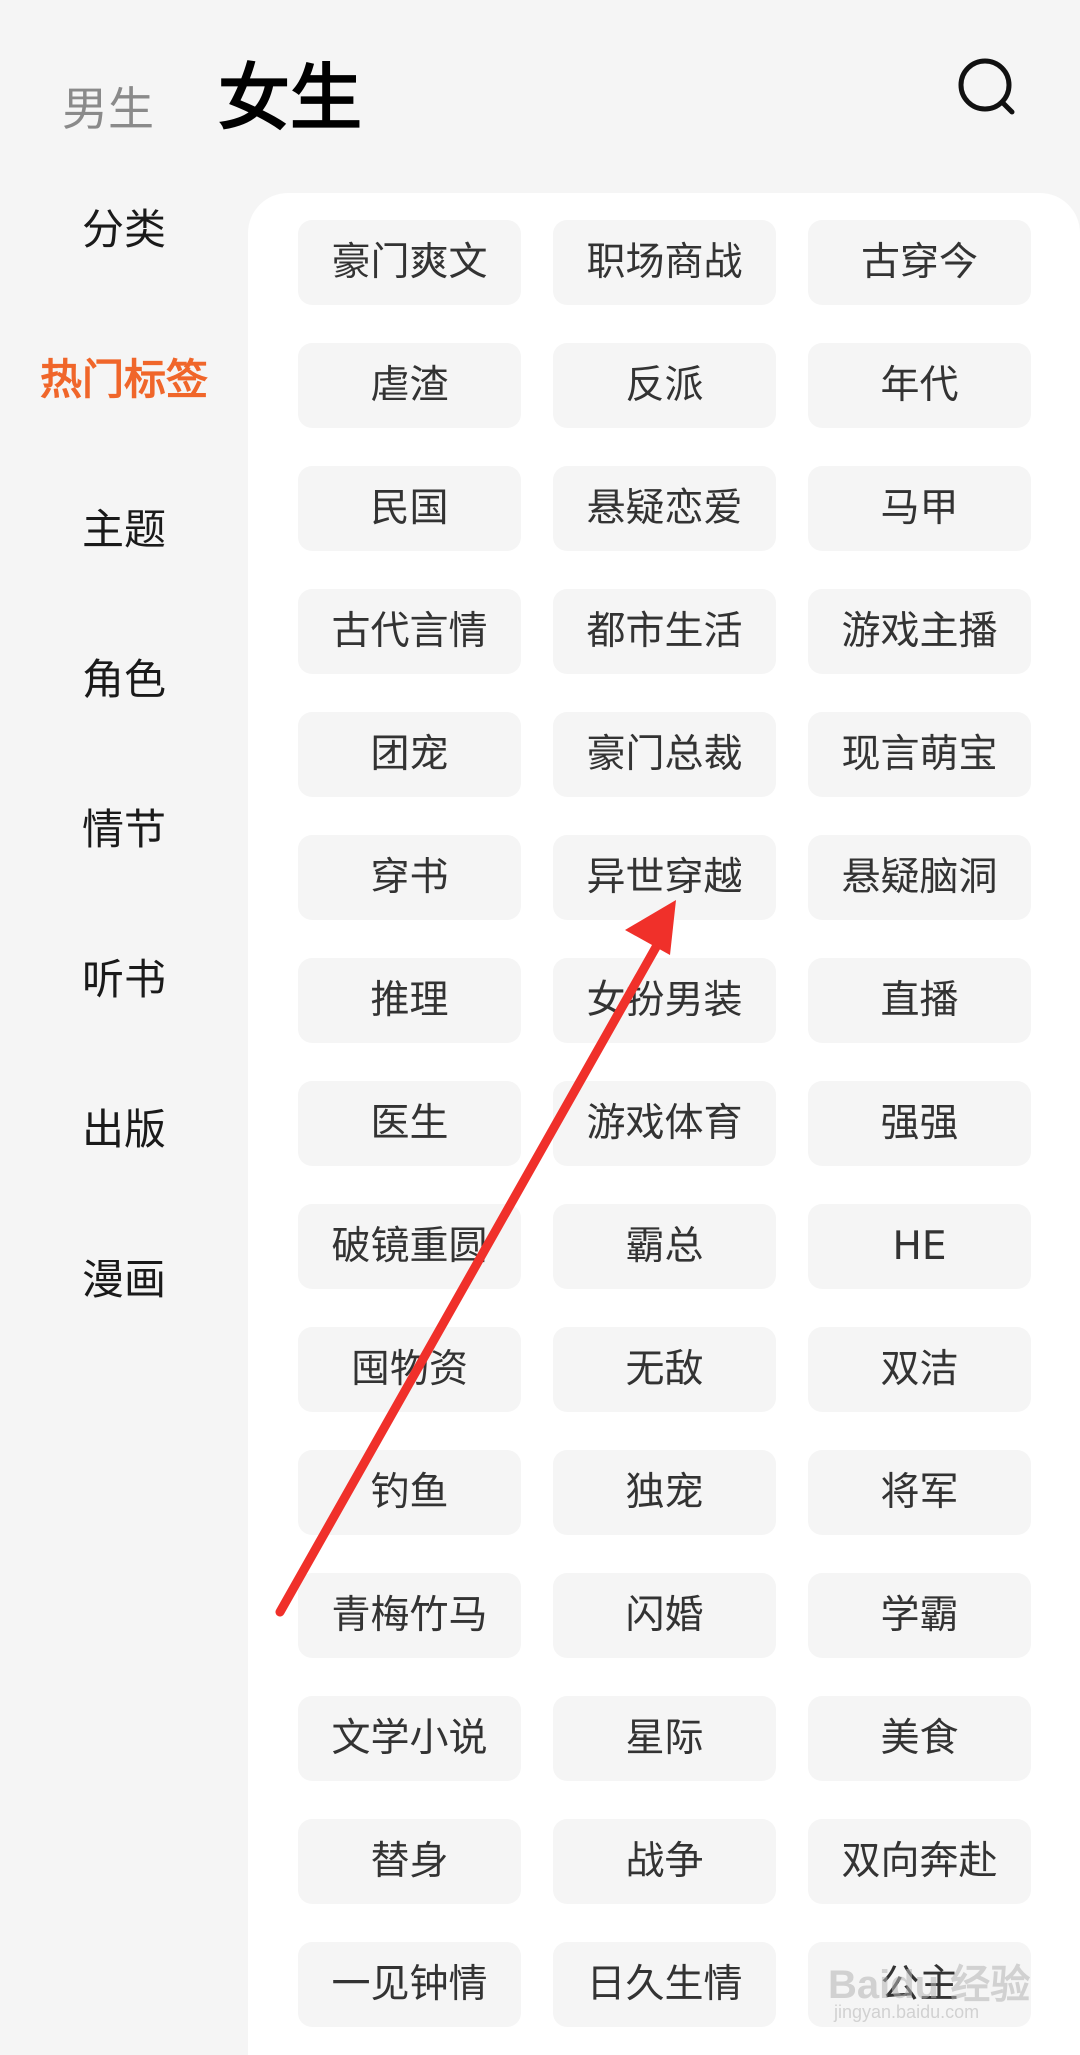  I want to click on tag-chip: 公主, so click(919, 1984).